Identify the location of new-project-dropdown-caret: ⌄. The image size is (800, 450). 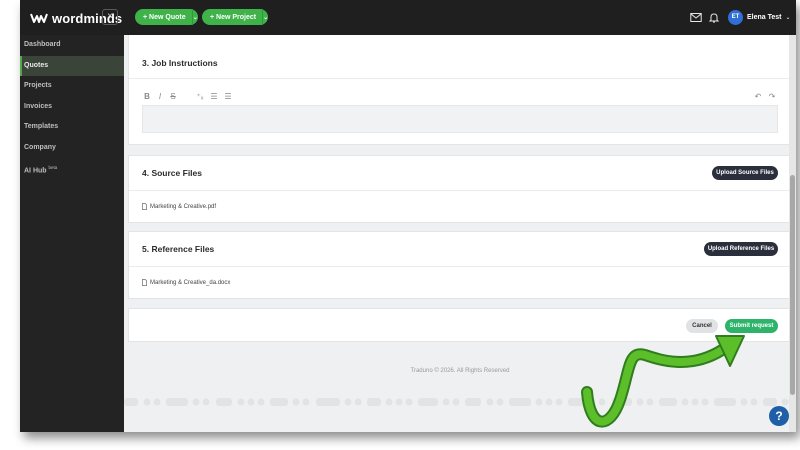
(265, 17).